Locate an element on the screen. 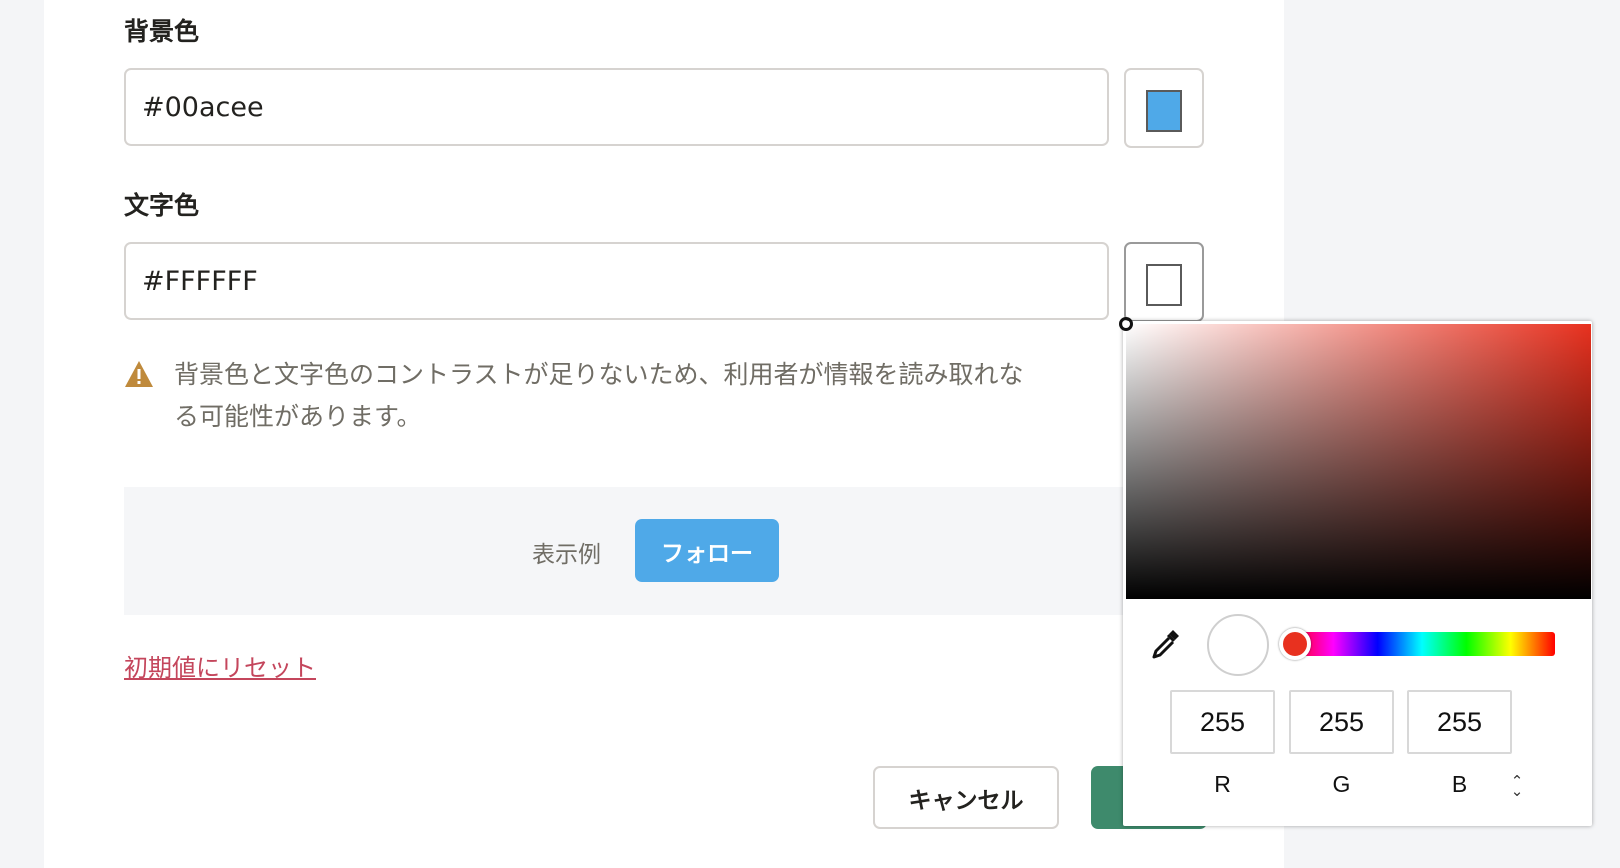 This screenshot has height=868, width=1620. green-input is located at coordinates (1341, 722).